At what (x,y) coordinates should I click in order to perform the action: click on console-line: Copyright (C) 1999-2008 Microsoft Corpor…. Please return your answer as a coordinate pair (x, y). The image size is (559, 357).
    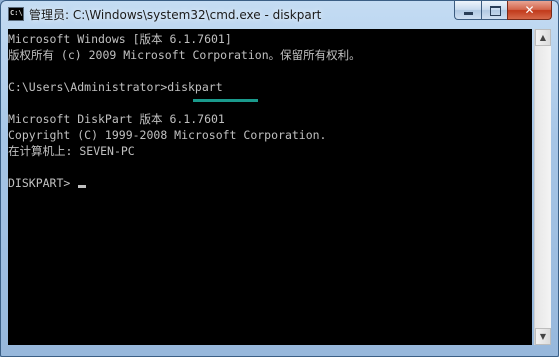
    Looking at the image, I should click on (167, 135).